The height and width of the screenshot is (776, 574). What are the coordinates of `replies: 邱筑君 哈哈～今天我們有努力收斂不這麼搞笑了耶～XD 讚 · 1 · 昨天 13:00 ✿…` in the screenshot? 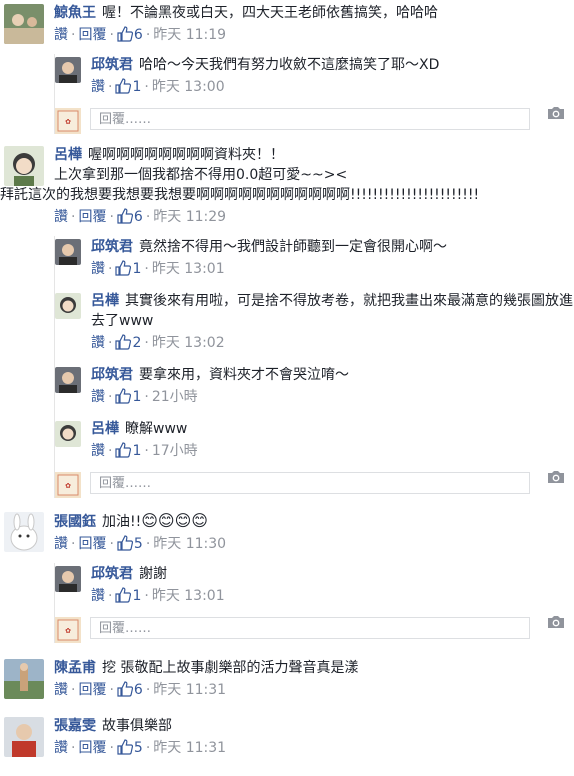 It's located at (314, 94).